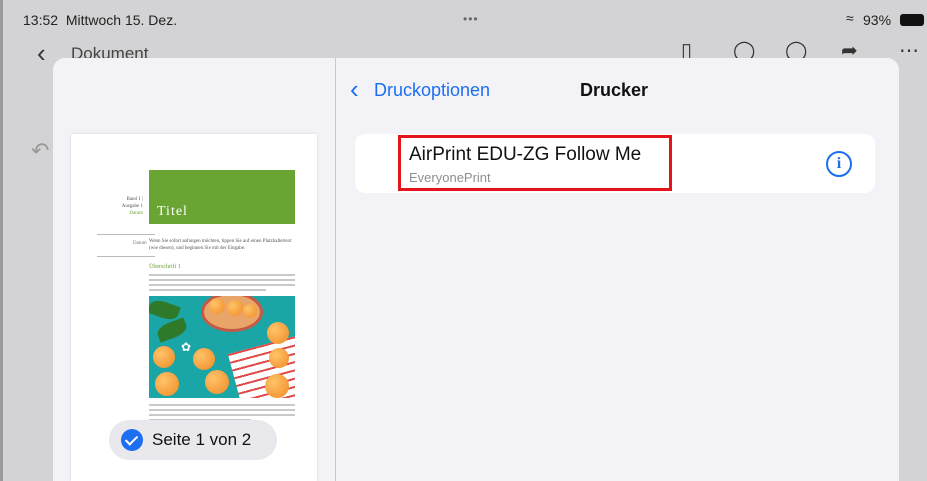 This screenshot has height=481, width=927. Describe the element at coordinates (132, 440) in the screenshot. I see `checkmark-icon` at that location.